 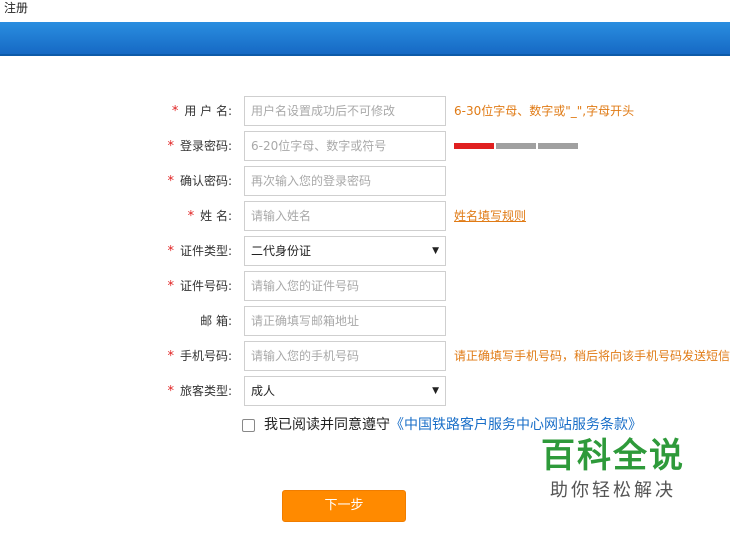 What do you see at coordinates (365, 39) in the screenshot?
I see `header-bar` at bounding box center [365, 39].